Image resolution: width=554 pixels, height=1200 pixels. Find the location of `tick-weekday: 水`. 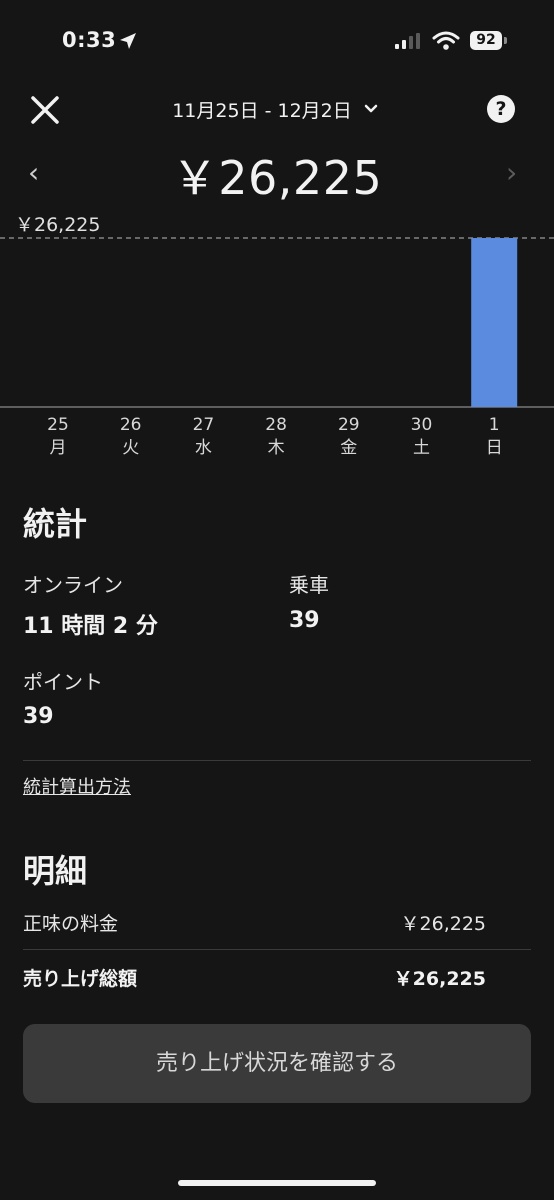

tick-weekday: 水 is located at coordinates (203, 448).